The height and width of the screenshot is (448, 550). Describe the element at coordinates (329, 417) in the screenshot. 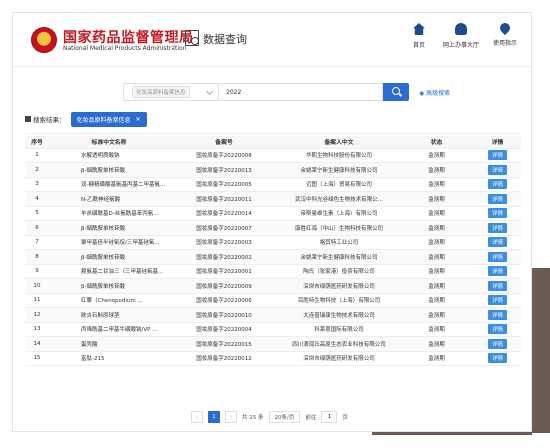

I see `goto-page-input` at that location.